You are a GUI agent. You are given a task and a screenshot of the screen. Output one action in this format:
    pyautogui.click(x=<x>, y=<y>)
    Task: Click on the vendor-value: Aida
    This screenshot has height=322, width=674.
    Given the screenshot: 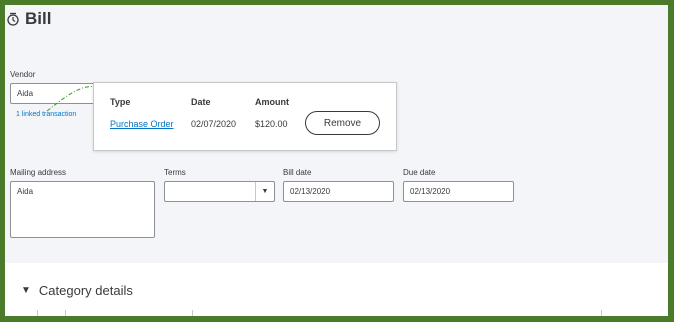 What is the action you would take?
    pyautogui.click(x=25, y=93)
    